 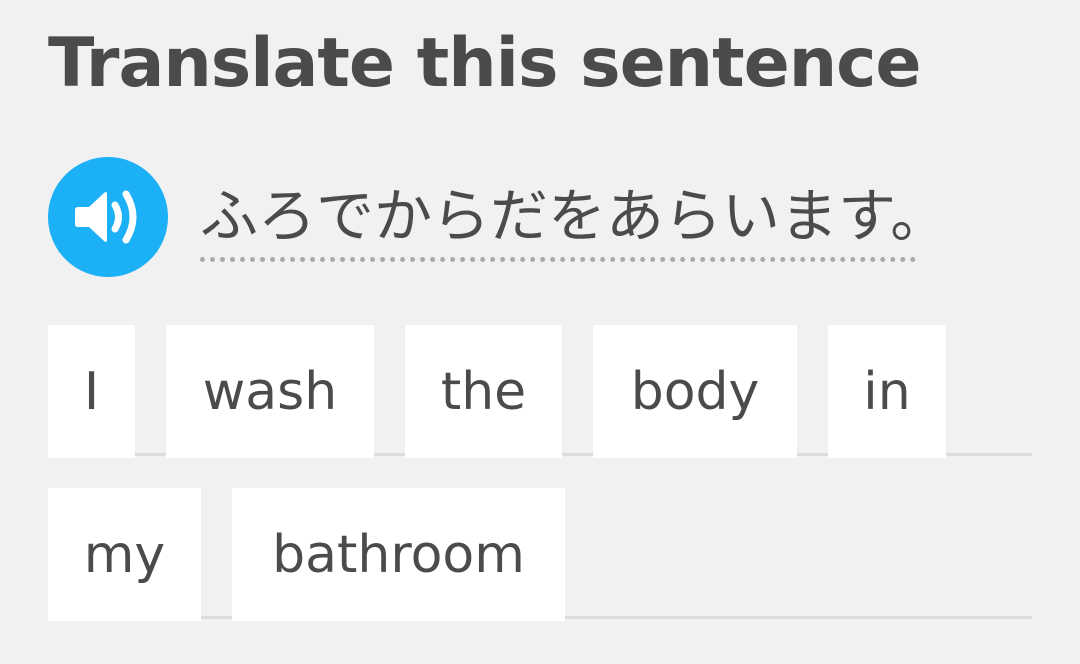 I want to click on word-tile-wash: wash, so click(x=270, y=391).